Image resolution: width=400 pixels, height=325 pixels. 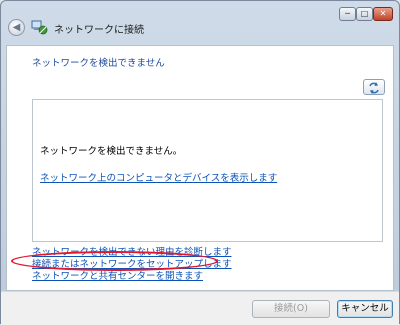 I want to click on cancel-button: キャンセル, so click(x=365, y=309).